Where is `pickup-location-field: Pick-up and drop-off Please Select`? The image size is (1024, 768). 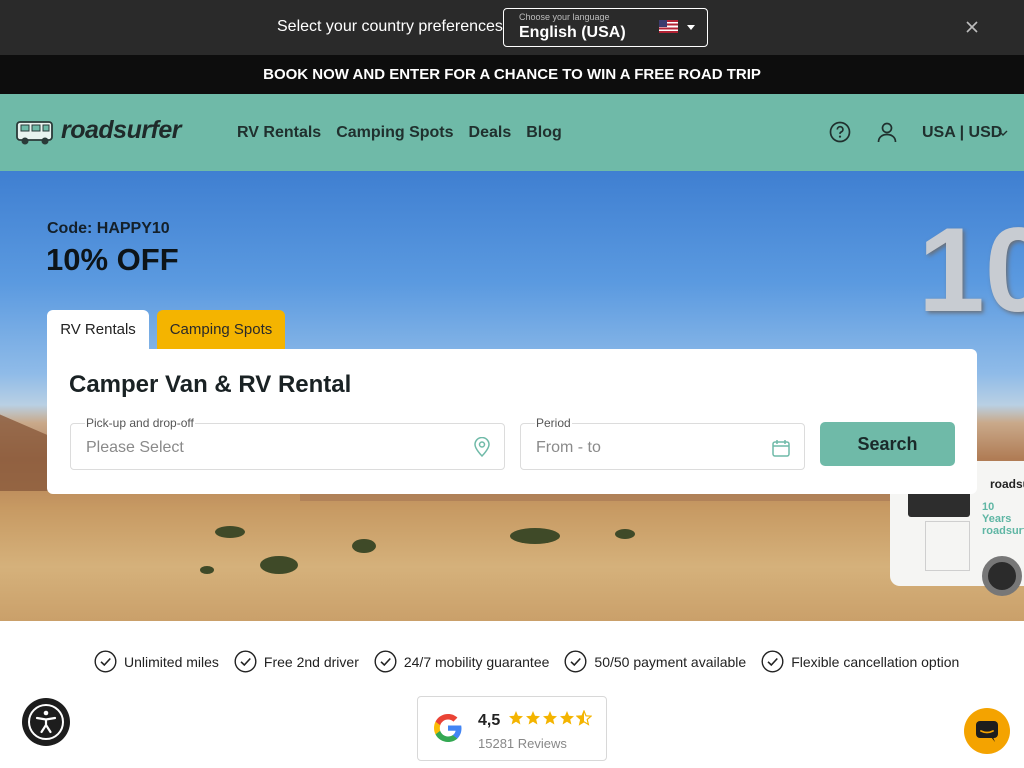 pickup-location-field: Pick-up and drop-off Please Select is located at coordinates (287, 443).